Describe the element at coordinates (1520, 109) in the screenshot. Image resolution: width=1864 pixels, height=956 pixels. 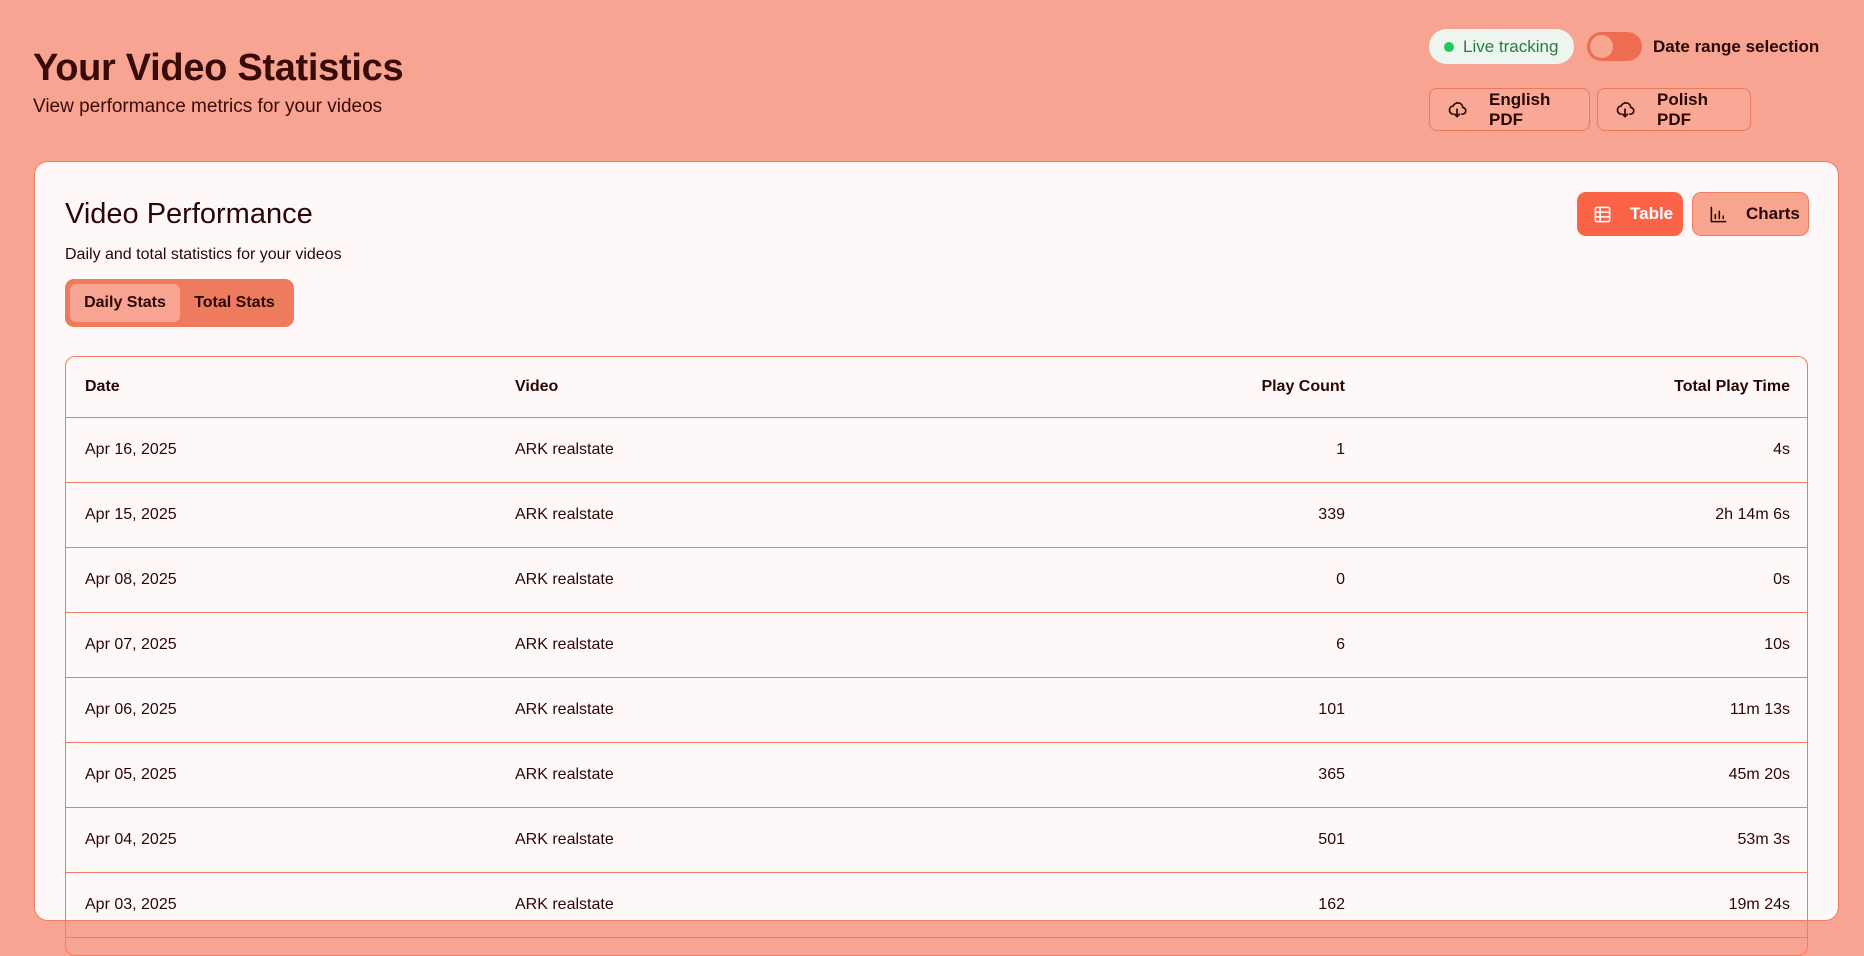
I see `english-pdf-label: English PDF` at that location.